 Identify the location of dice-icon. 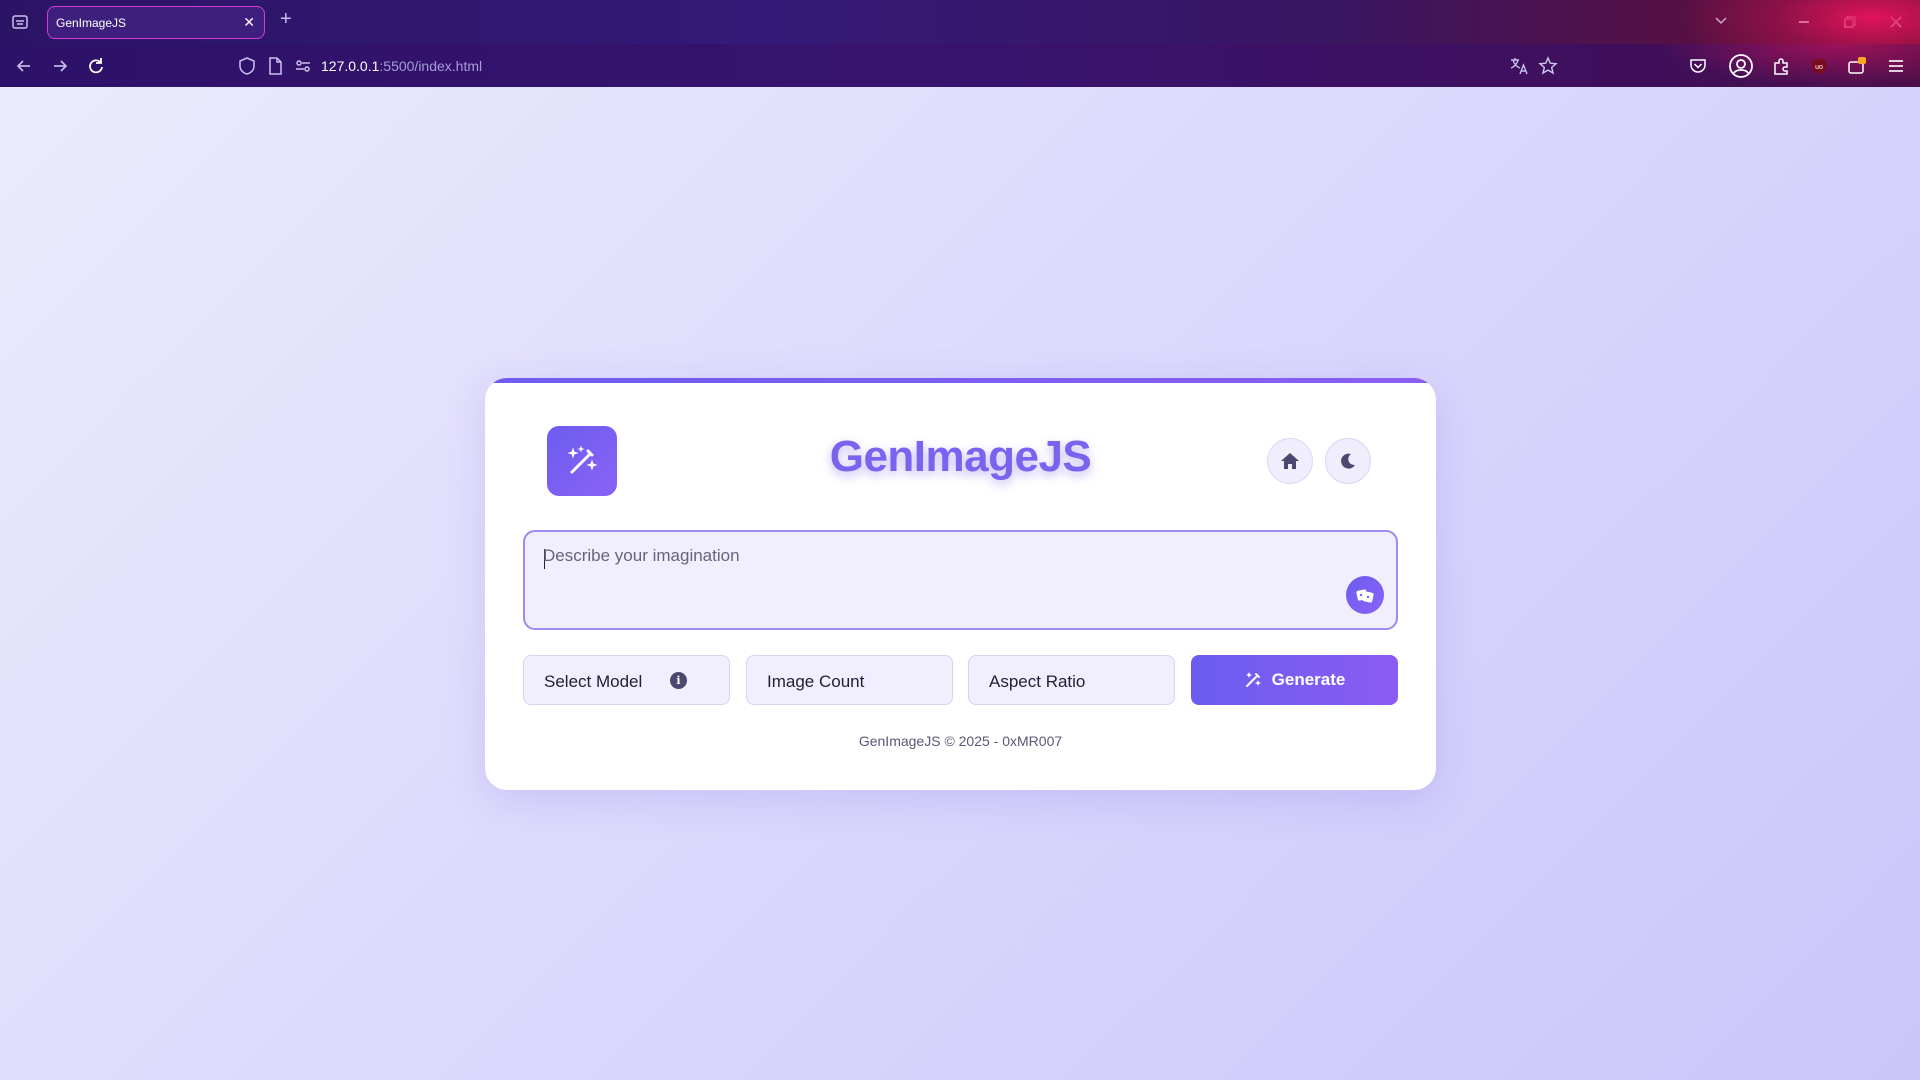
(1365, 596).